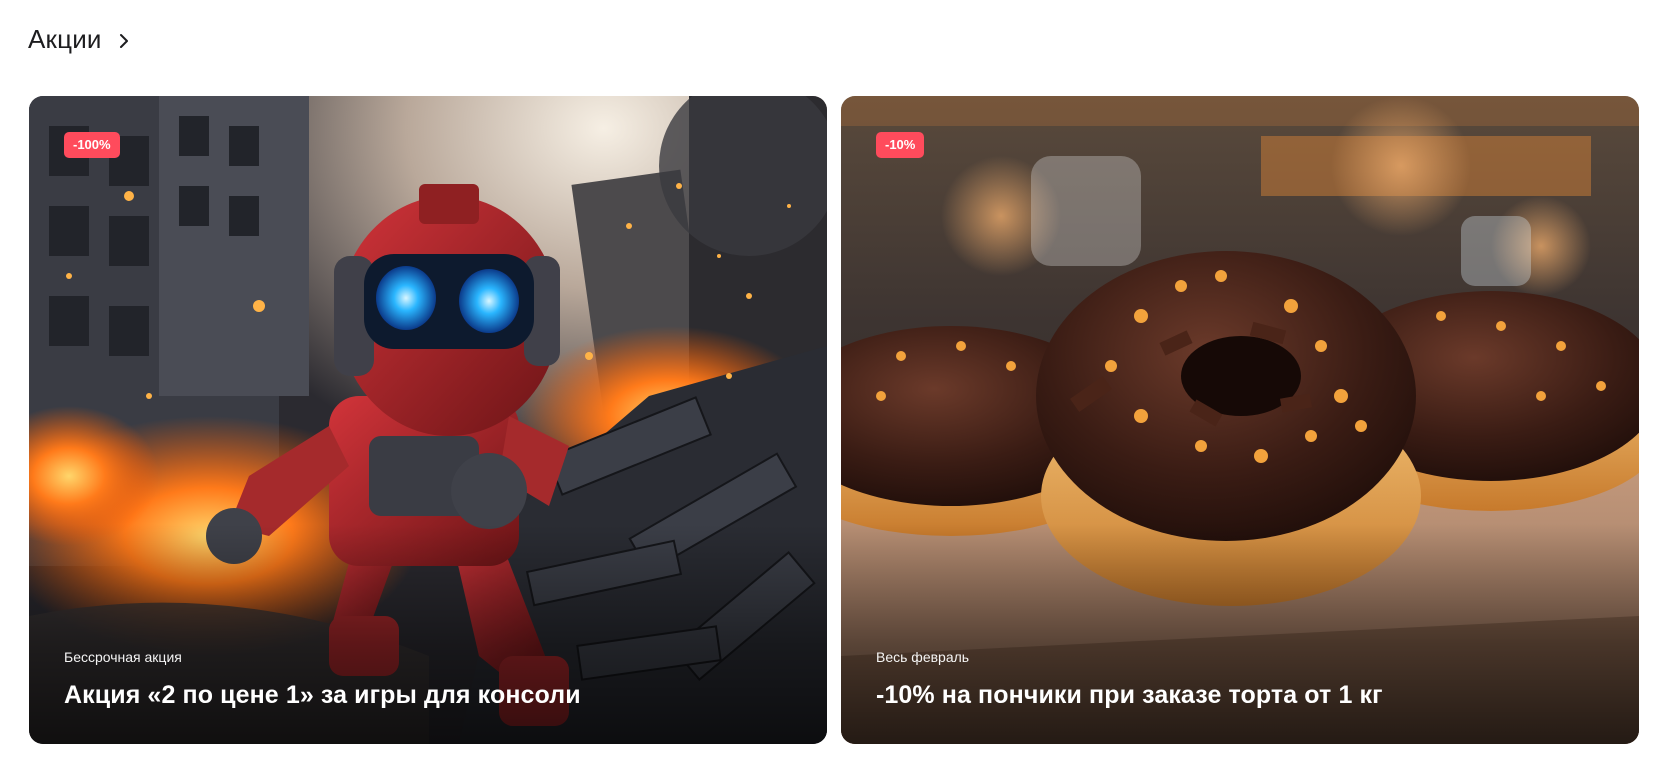 This screenshot has width=1656, height=776. What do you see at coordinates (123, 40) in the screenshot?
I see `chevron-right-icon` at bounding box center [123, 40].